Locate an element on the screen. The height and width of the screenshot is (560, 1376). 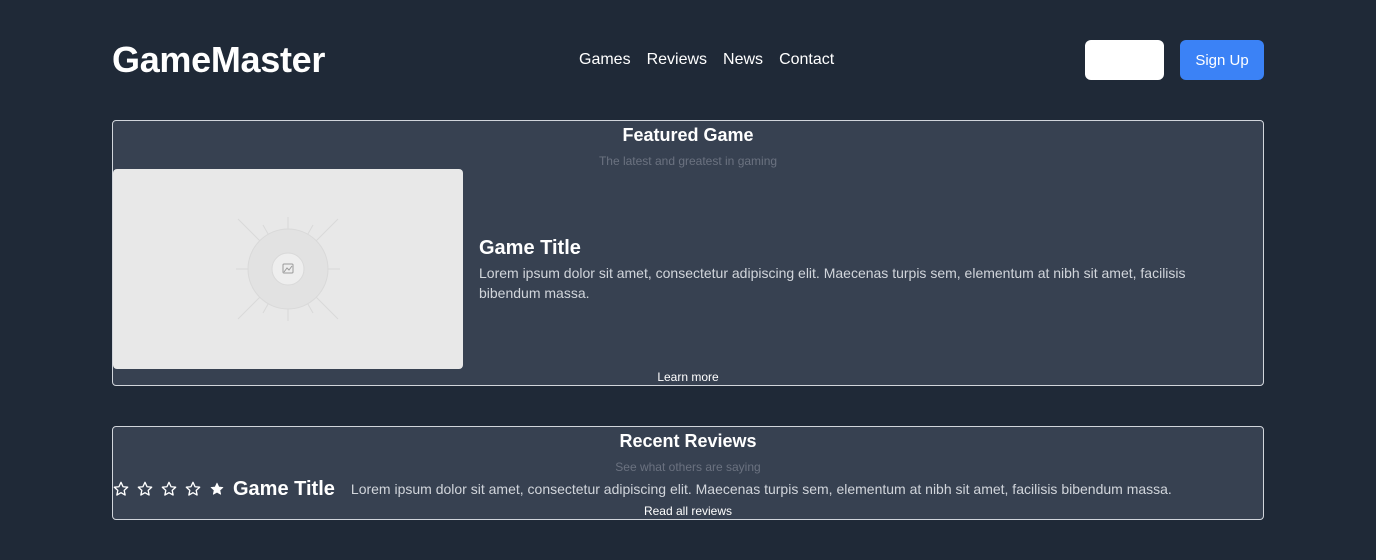
star-filled-icon is located at coordinates (217, 489).